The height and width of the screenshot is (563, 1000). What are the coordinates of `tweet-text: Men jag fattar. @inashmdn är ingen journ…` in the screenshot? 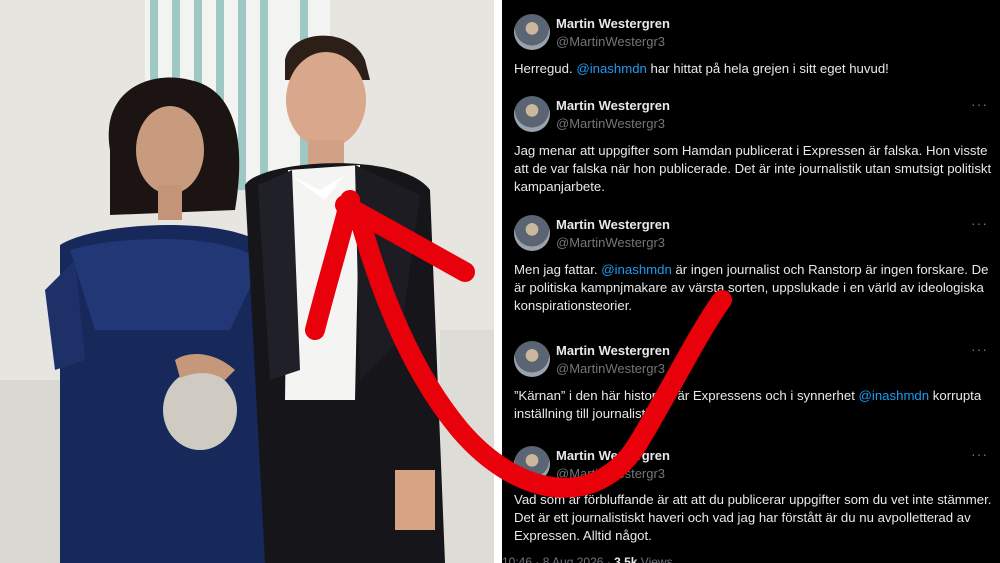 It's located at (757, 288).